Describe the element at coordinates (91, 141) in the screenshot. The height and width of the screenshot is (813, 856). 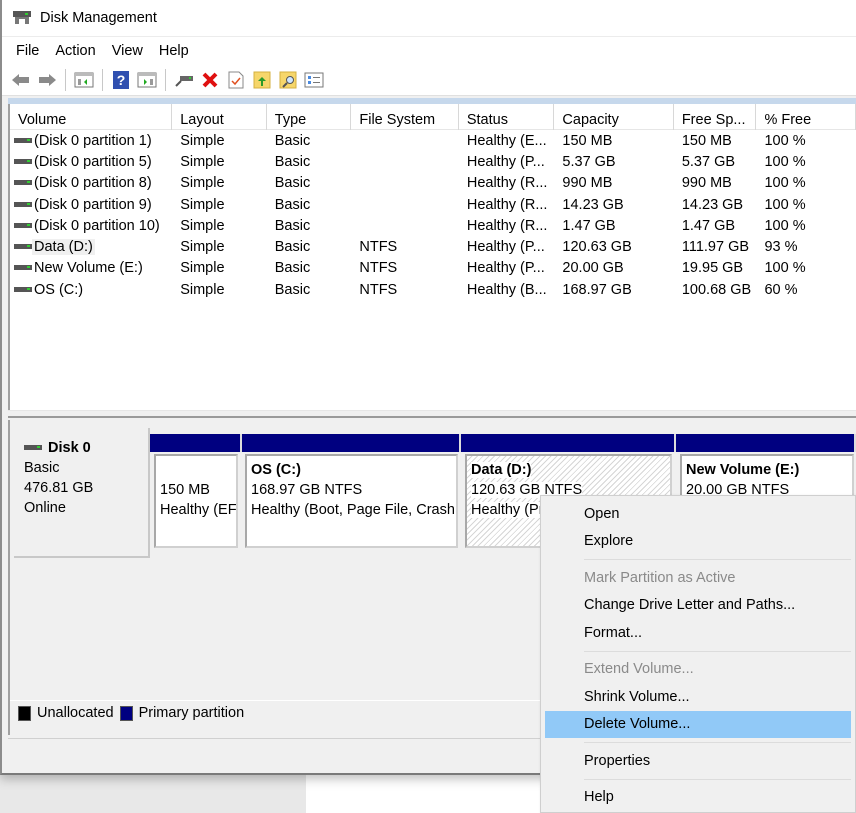
I see `cell-volume: (Disk 0 partition 1)` at that location.